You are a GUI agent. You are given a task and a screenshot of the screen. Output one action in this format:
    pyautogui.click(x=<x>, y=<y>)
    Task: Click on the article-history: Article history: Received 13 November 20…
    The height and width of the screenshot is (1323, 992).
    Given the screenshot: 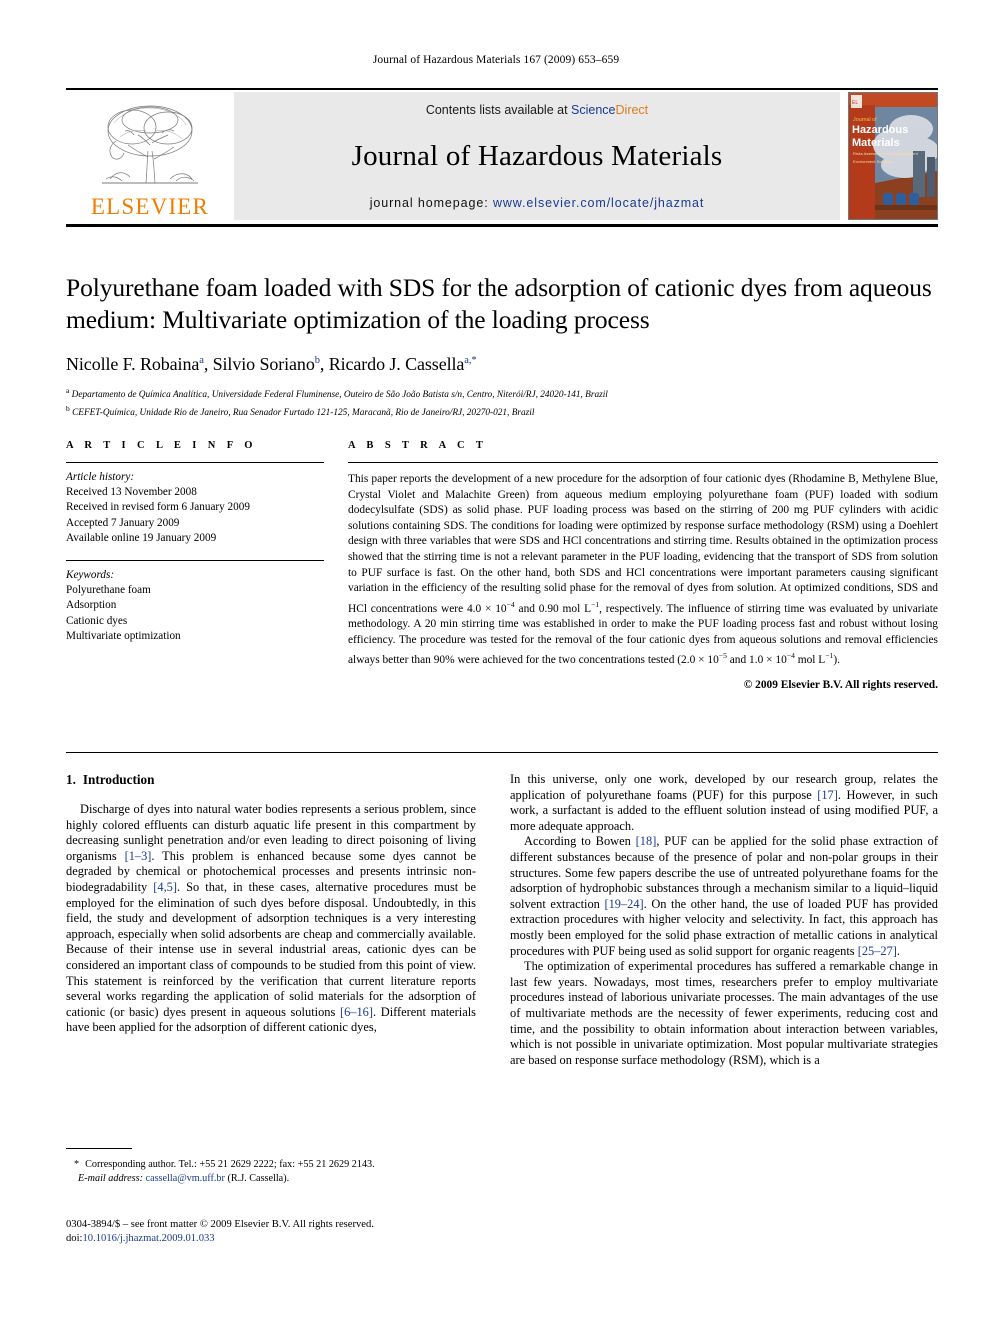 What is the action you would take?
    pyautogui.click(x=195, y=508)
    